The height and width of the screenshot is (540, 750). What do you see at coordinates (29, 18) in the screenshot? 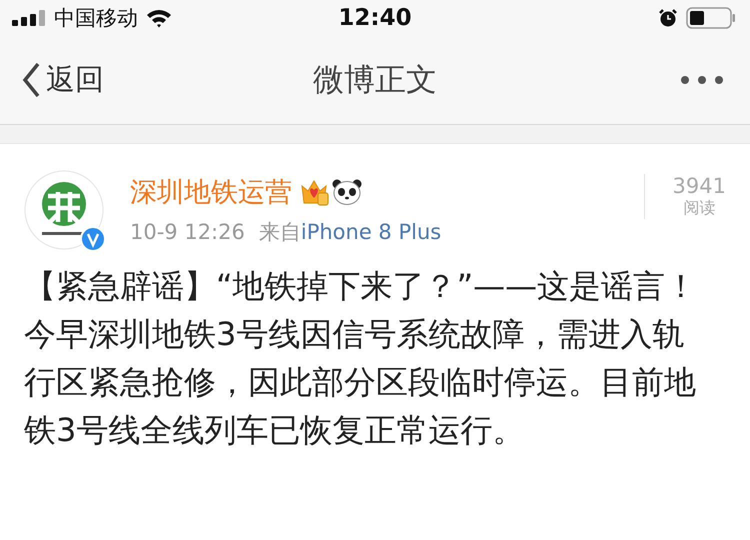
I see `signal-icon` at bounding box center [29, 18].